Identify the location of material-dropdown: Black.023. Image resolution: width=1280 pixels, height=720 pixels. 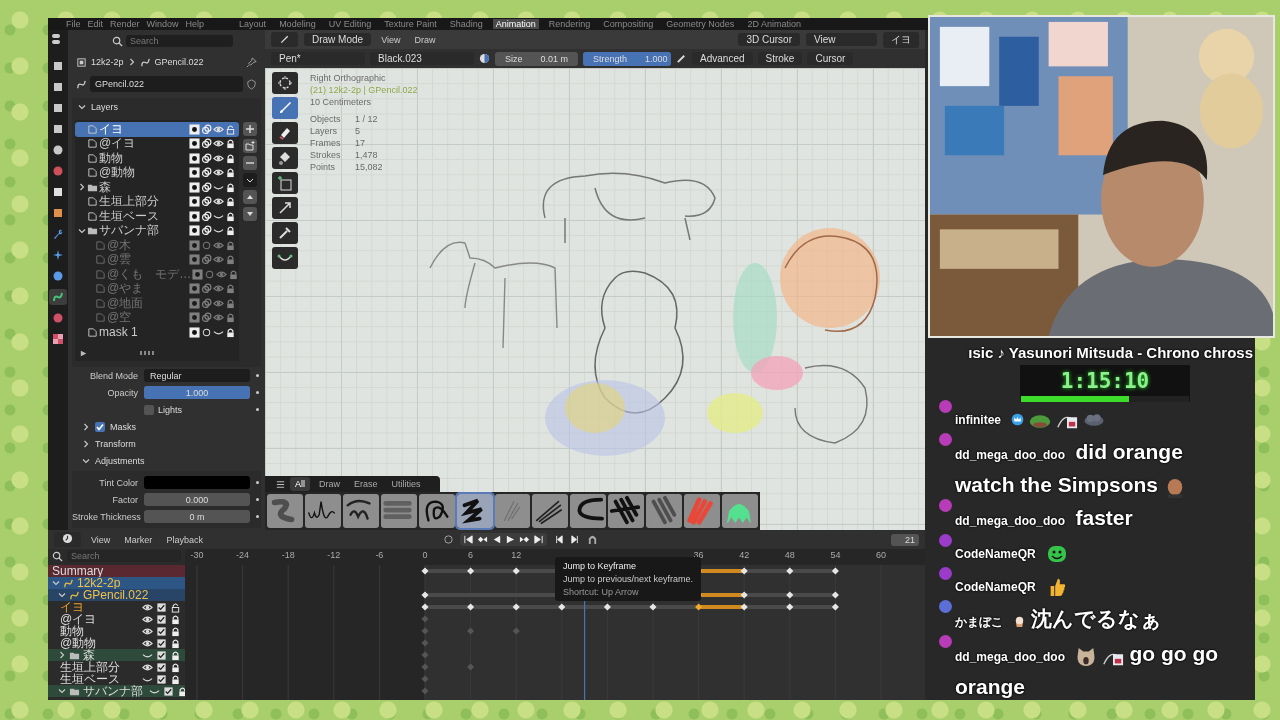
(422, 58).